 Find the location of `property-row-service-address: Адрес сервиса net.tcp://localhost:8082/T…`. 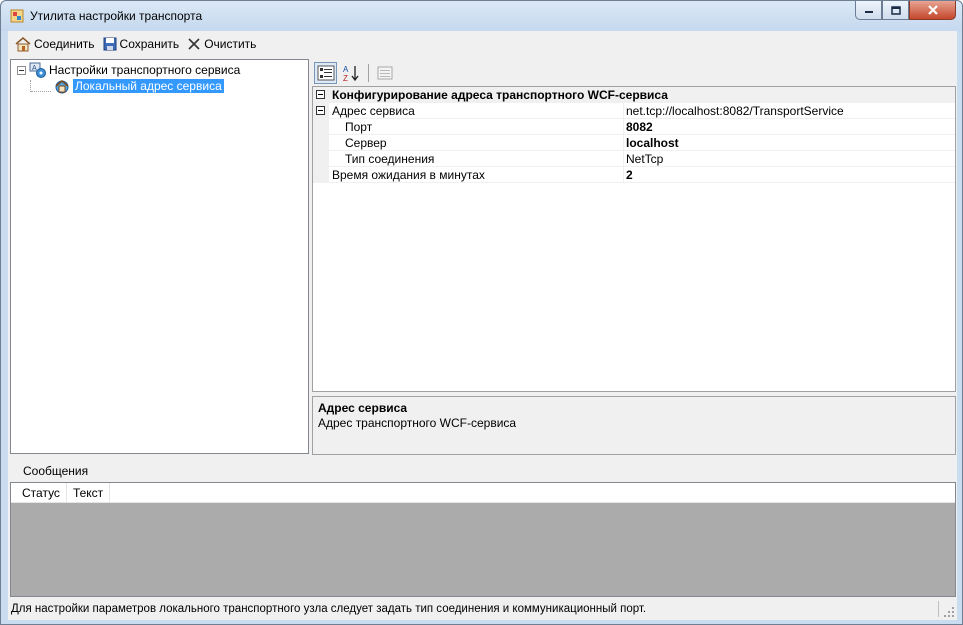

property-row-service-address: Адрес сервиса net.tcp://localhost:8082/T… is located at coordinates (634, 111).